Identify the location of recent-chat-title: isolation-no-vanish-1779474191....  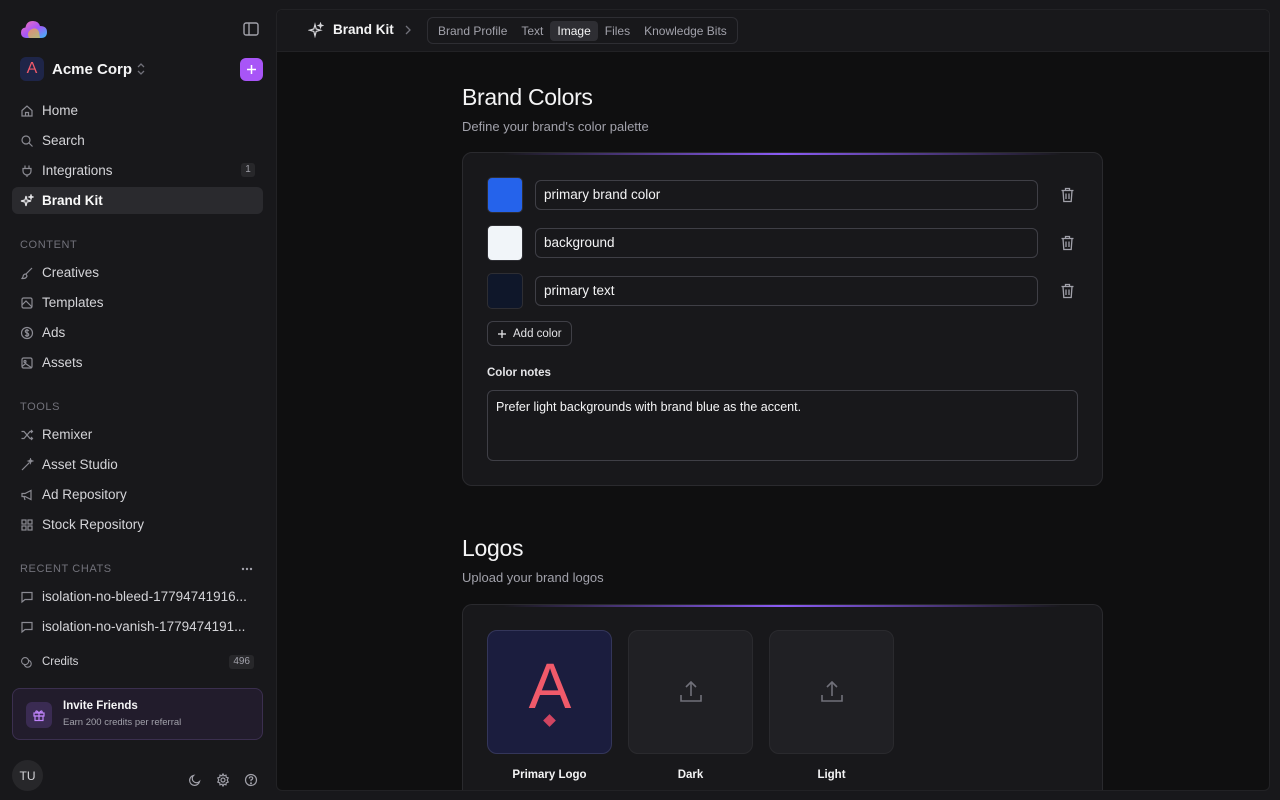
(144, 626).